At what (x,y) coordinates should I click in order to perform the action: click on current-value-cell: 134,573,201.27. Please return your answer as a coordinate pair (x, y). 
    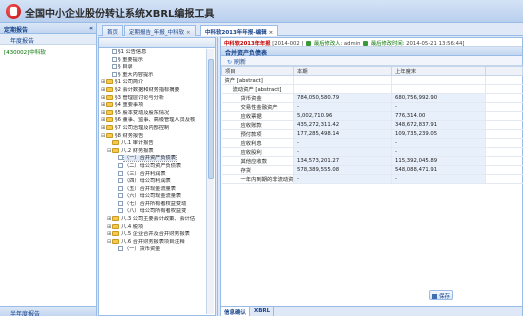
    Looking at the image, I should click on (342, 161).